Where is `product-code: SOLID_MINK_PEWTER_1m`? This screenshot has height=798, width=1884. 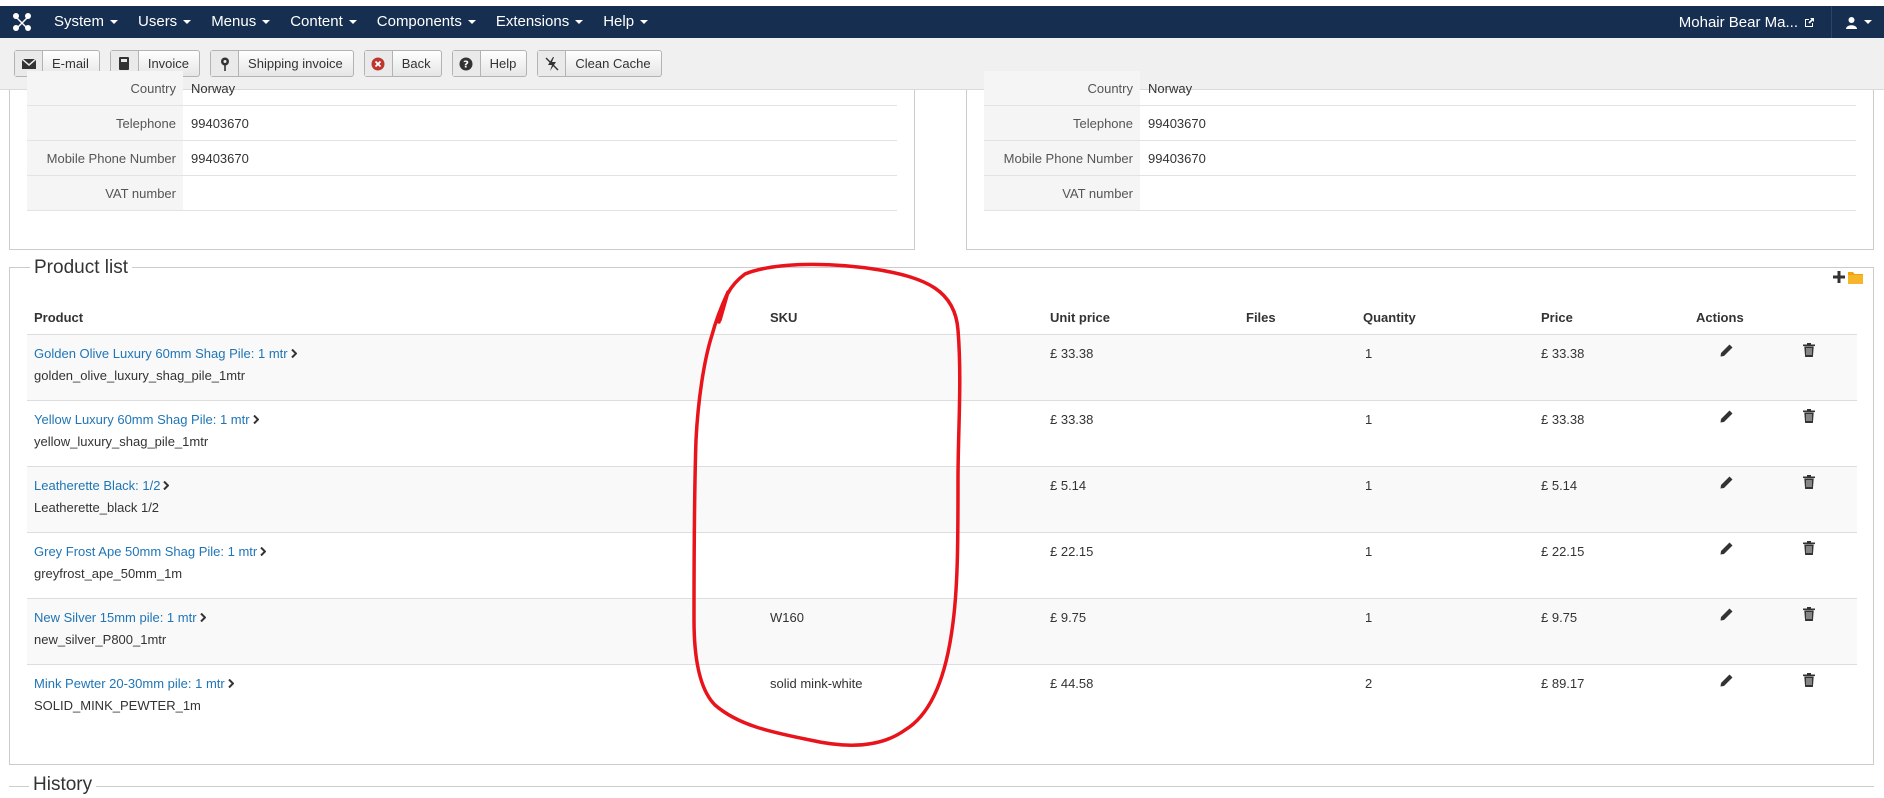 product-code: SOLID_MINK_PEWTER_1m is located at coordinates (117, 705).